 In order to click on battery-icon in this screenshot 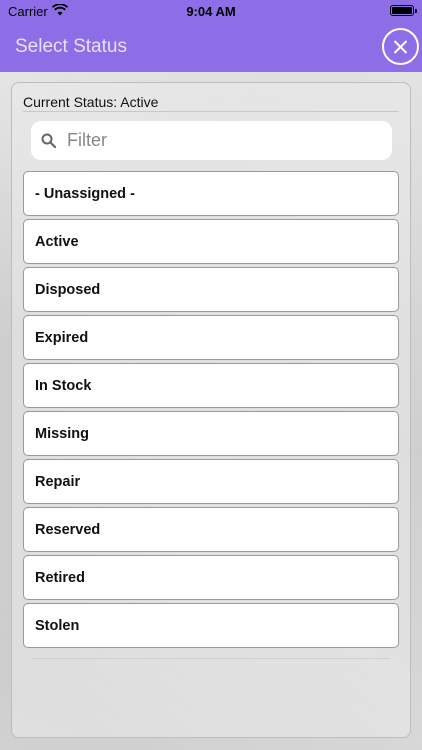, I will do `click(403, 10)`.